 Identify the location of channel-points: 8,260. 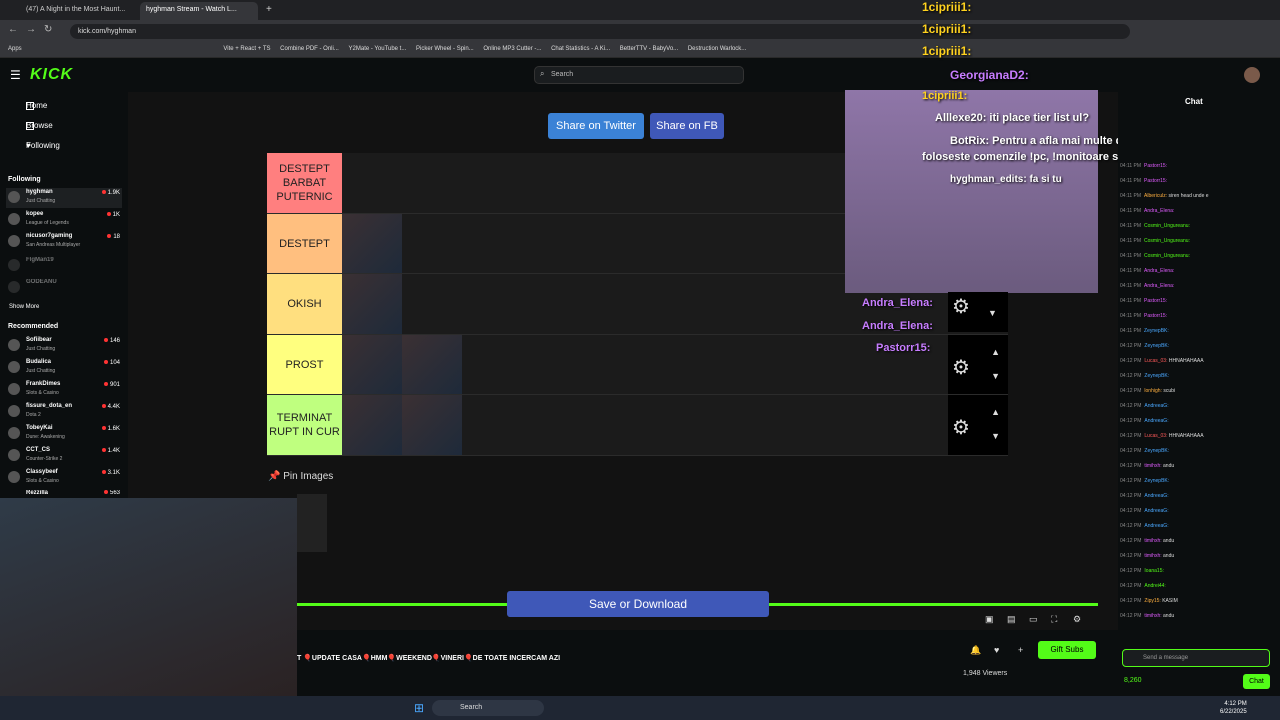
(1133, 680).